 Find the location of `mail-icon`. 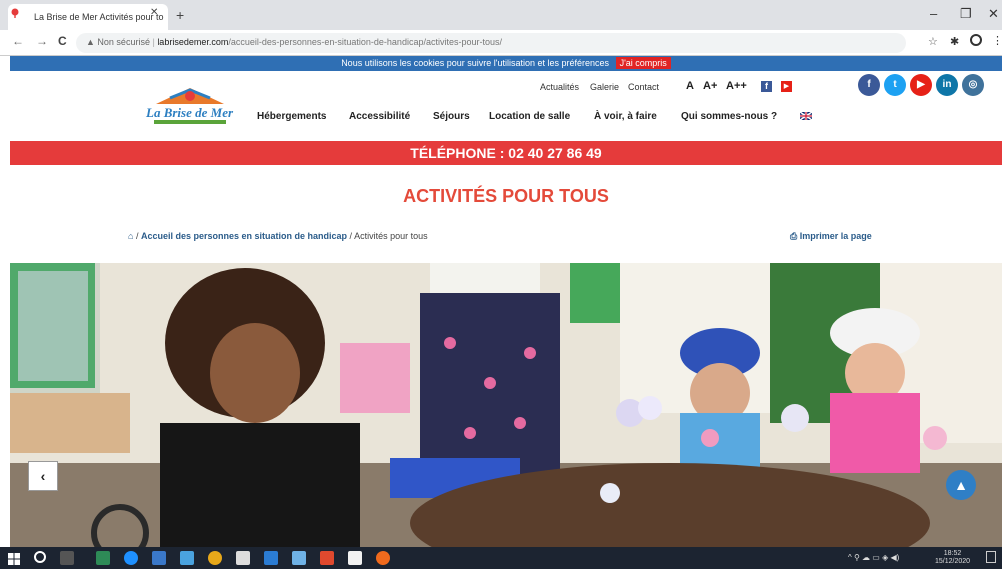

mail-icon is located at coordinates (187, 558).